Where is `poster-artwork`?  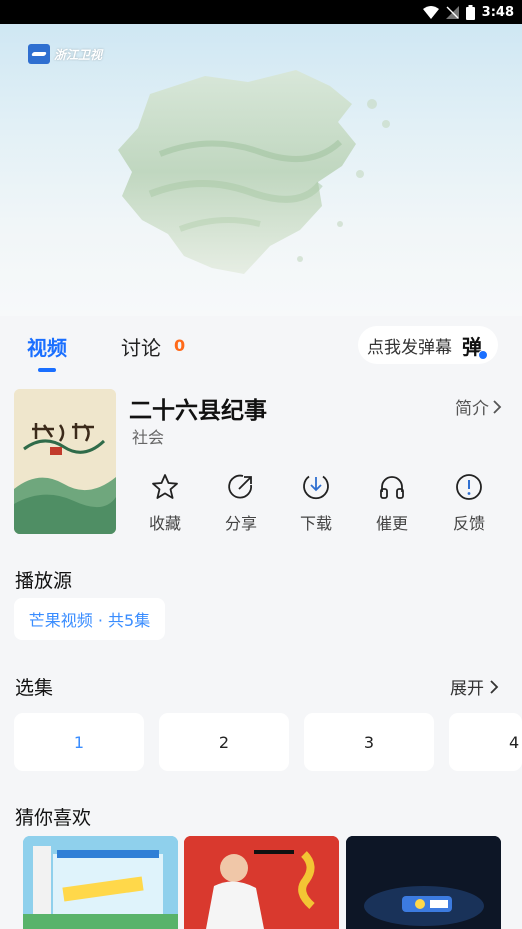 poster-artwork is located at coordinates (65, 461).